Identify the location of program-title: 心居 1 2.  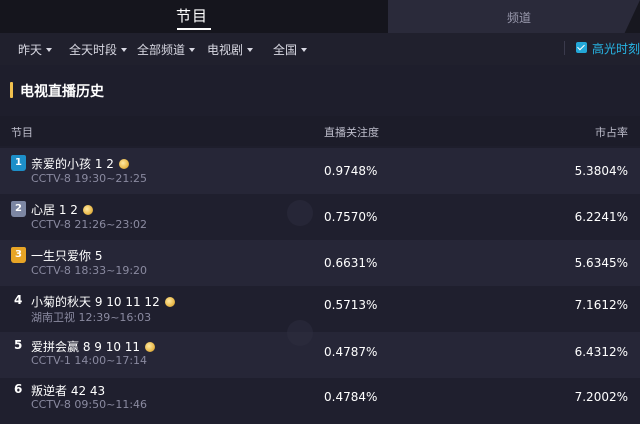
(62, 209).